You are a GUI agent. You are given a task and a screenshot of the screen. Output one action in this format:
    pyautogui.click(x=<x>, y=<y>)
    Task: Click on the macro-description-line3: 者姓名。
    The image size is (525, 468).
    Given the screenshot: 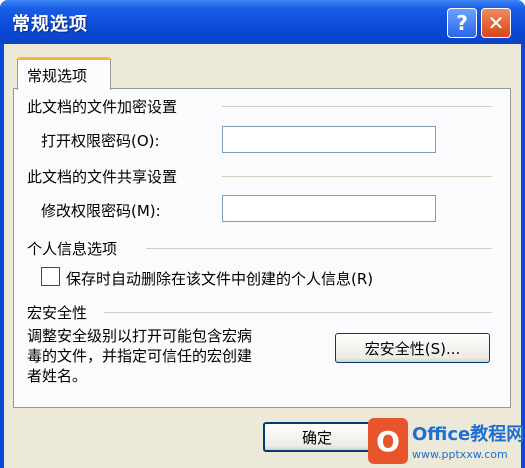 What is the action you would take?
    pyautogui.click(x=57, y=376)
    